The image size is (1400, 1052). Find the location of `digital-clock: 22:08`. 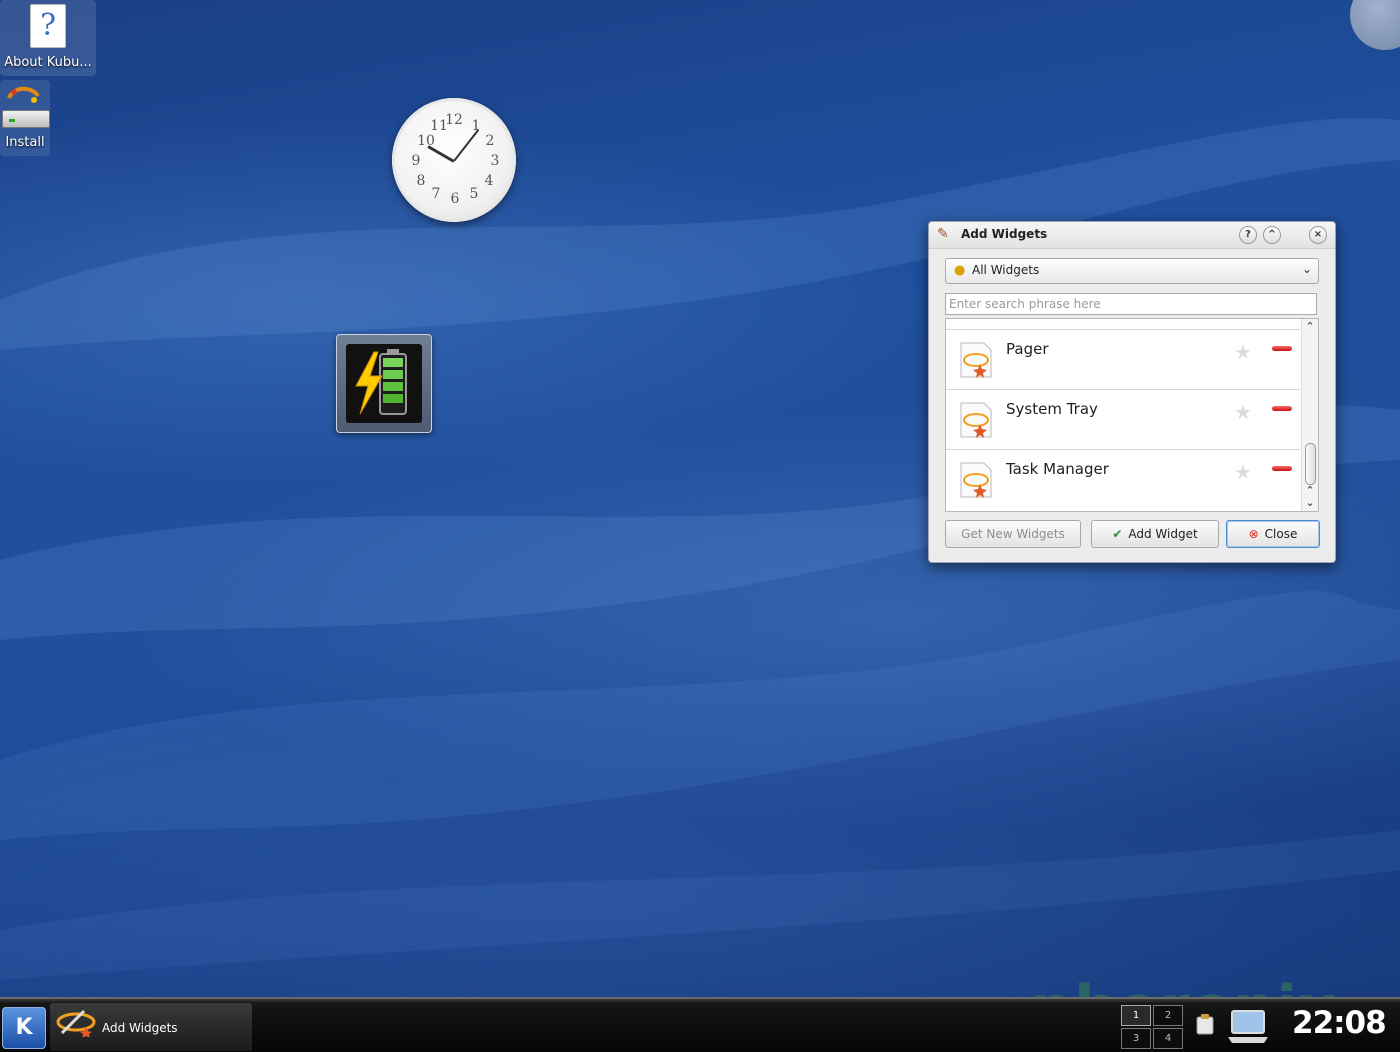

digital-clock: 22:08 is located at coordinates (1339, 1023).